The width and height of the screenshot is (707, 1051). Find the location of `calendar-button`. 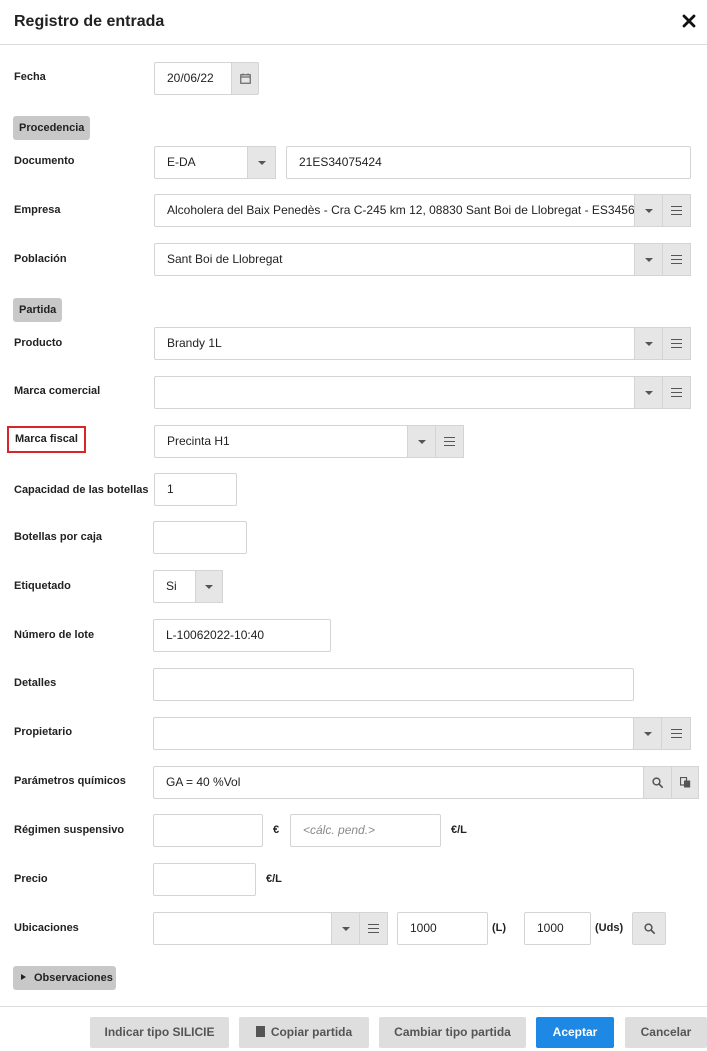

calendar-button is located at coordinates (245, 78).